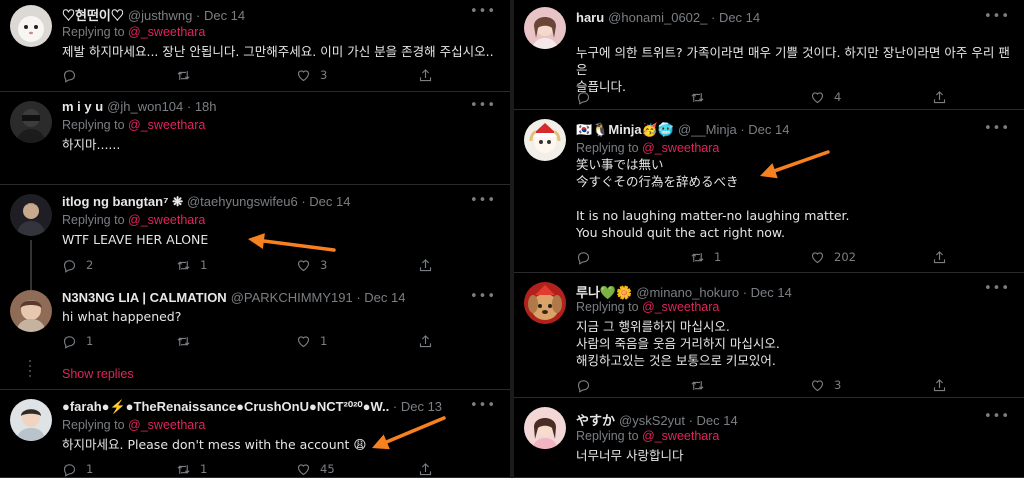 Image resolution: width=1024 pixels, height=478 pixels. What do you see at coordinates (311, 341) in the screenshot?
I see `like-button: 1` at bounding box center [311, 341].